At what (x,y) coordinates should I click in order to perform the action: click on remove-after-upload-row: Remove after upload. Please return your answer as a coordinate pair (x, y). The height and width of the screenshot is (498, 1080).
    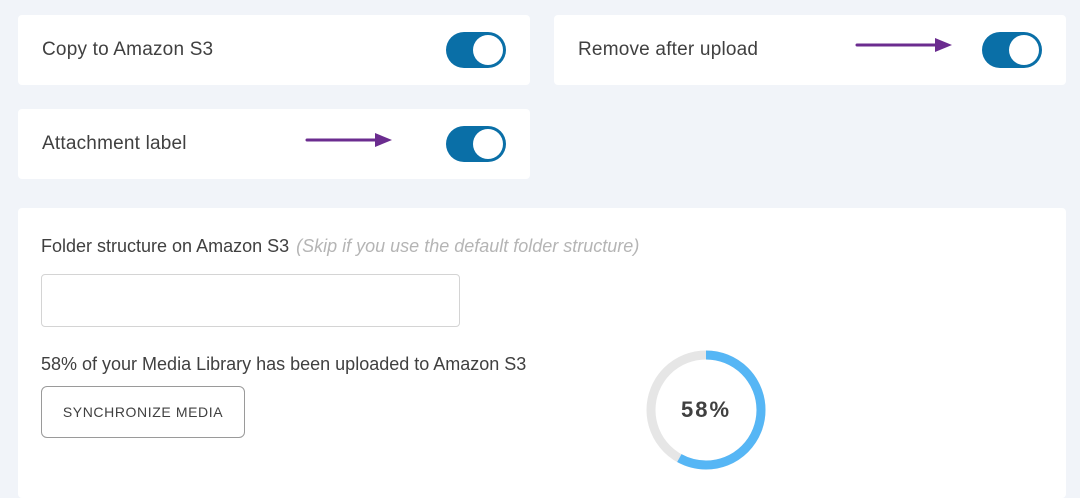
    Looking at the image, I should click on (810, 50).